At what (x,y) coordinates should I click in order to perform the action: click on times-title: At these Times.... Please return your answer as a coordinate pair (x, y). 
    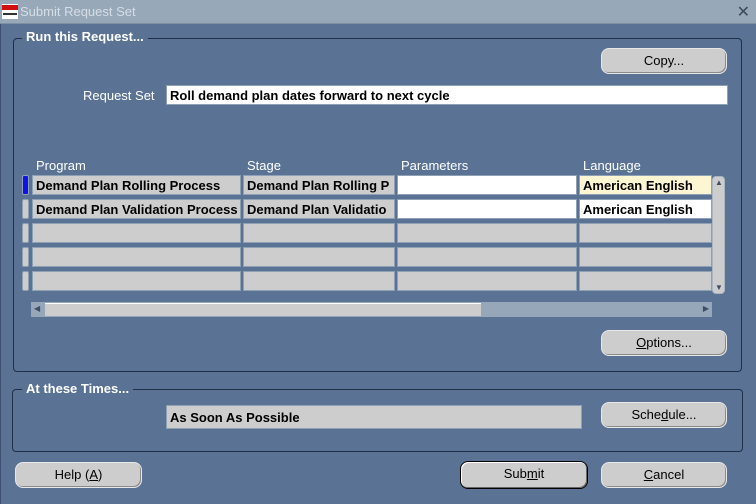
    Looking at the image, I should click on (78, 388).